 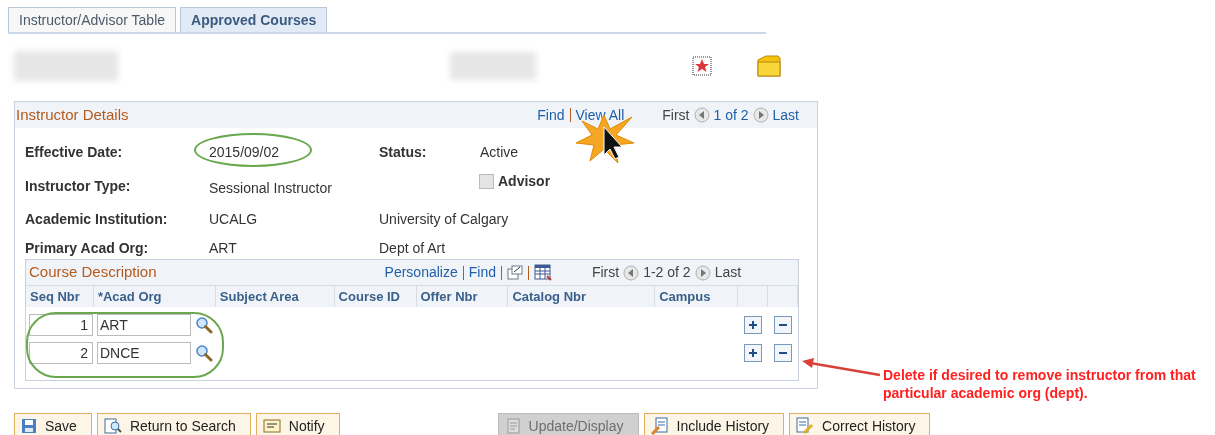 What do you see at coordinates (144, 325) in the screenshot?
I see `acad-org-field: ART` at bounding box center [144, 325].